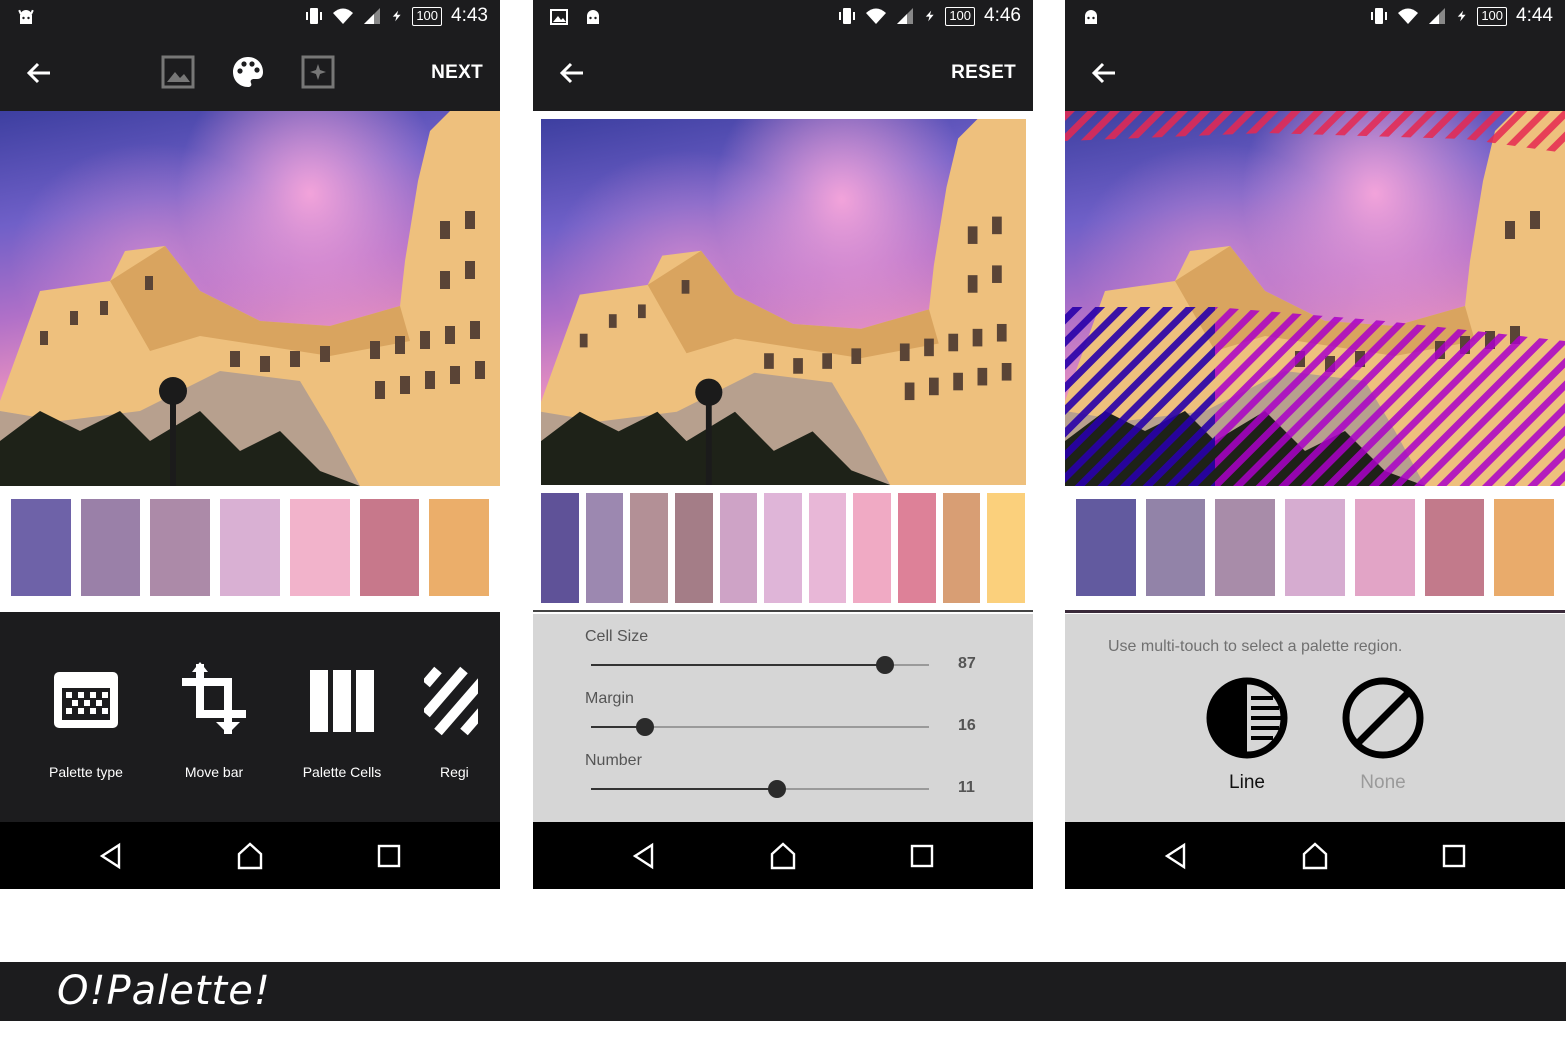 The height and width of the screenshot is (1059, 1566). Describe the element at coordinates (342, 701) in the screenshot. I see `palette-cells-icon` at that location.